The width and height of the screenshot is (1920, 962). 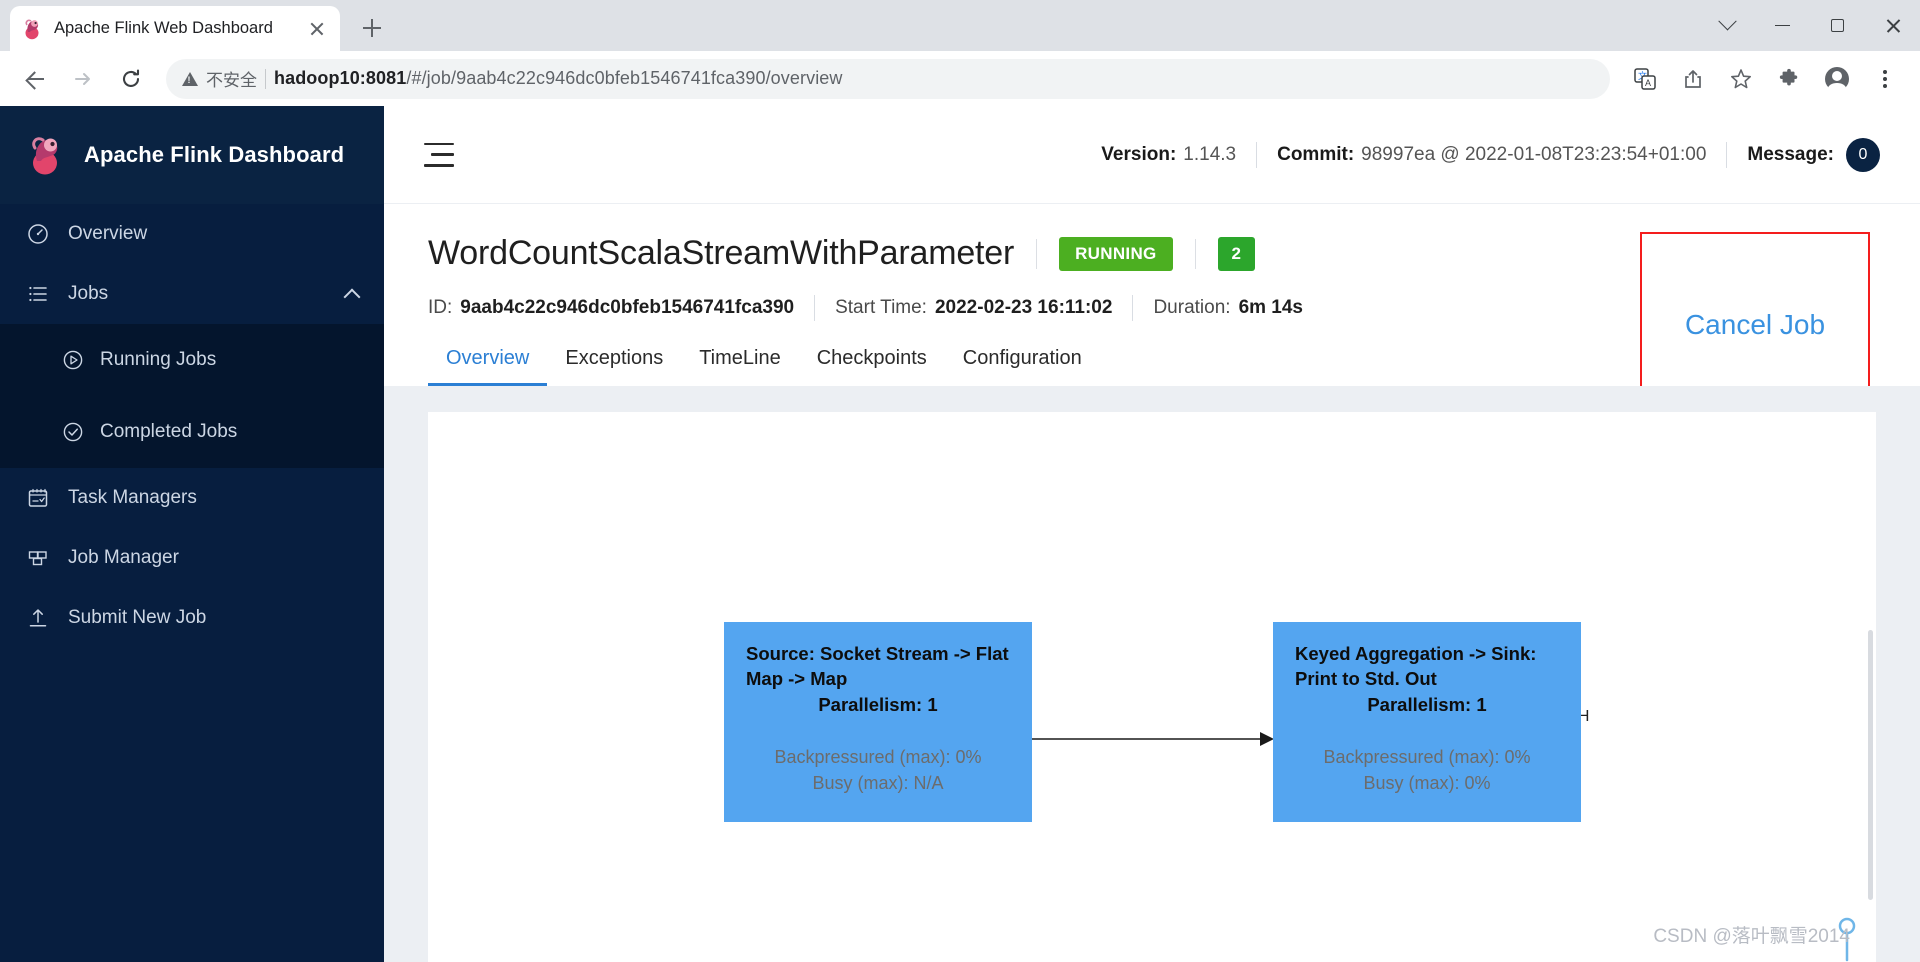 What do you see at coordinates (1755, 325) in the screenshot?
I see `cancel-job-button: Cancel Job` at bounding box center [1755, 325].